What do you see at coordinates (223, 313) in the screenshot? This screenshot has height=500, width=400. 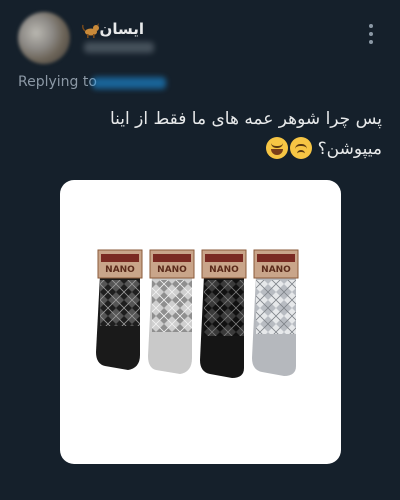 I see `sock-3: NANO` at bounding box center [223, 313].